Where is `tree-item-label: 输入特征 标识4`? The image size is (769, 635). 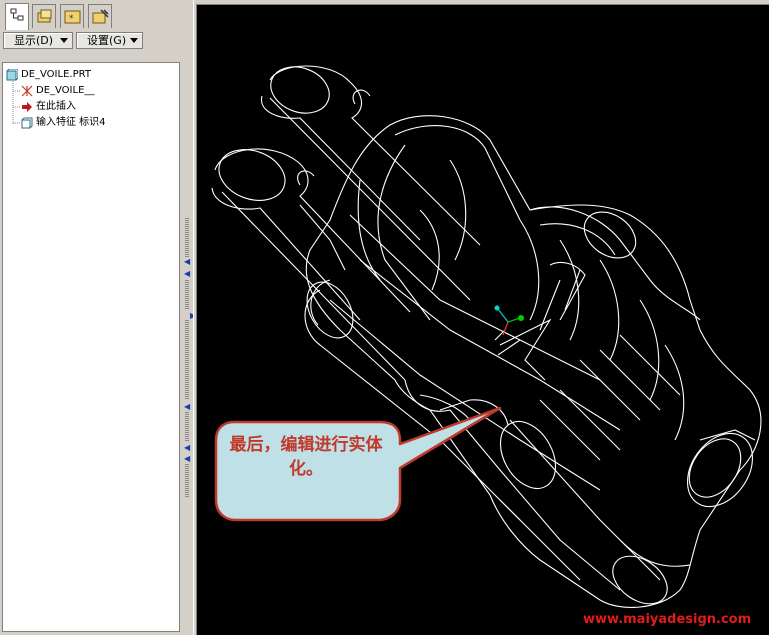 tree-item-label: 输入特征 标识4 is located at coordinates (71, 122).